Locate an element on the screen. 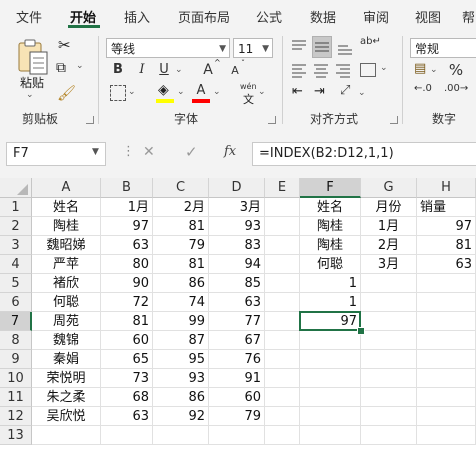 The height and width of the screenshot is (452, 476). cell-a2: 陶桂 is located at coordinates (66, 226).